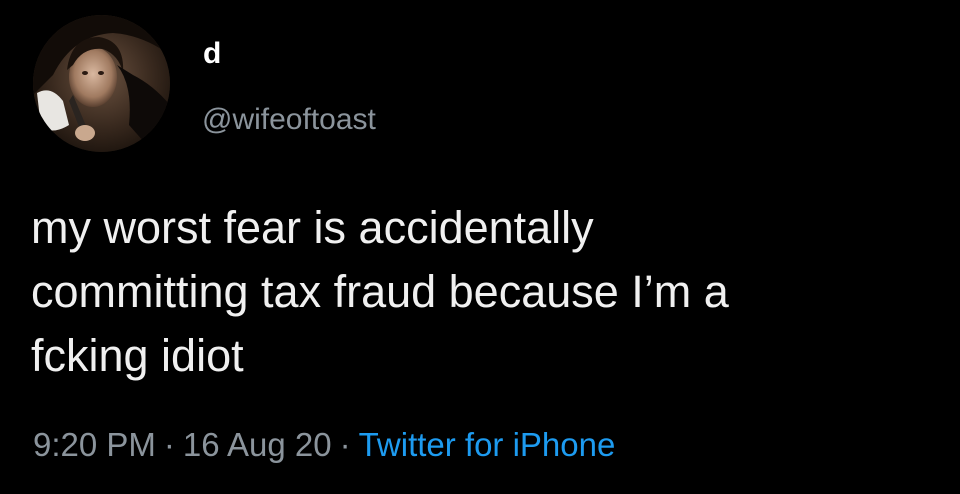 The image size is (960, 494). I want to click on tweet-metadata: 9:20 PM · 16 Aug 20 · Twitter for iPhone, so click(324, 445).